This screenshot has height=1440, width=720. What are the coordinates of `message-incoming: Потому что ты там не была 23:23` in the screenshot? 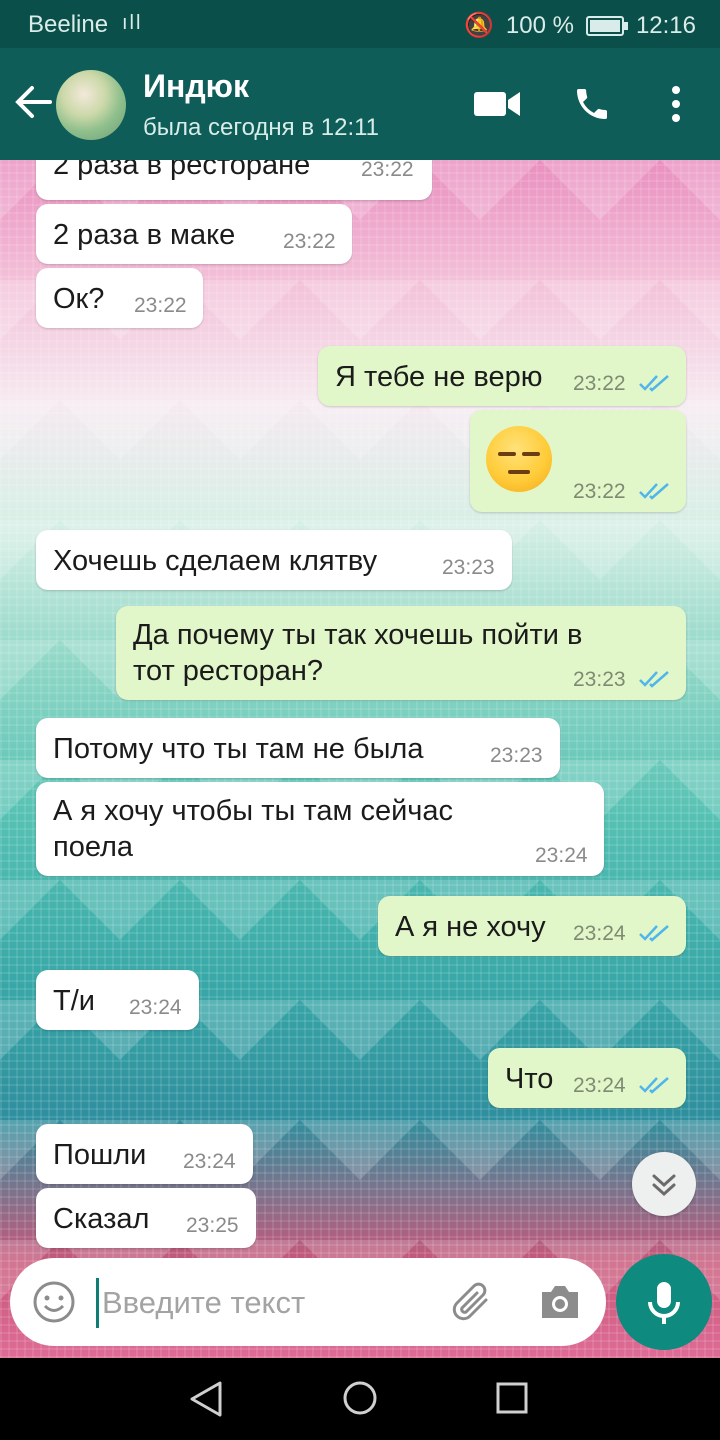 It's located at (298, 748).